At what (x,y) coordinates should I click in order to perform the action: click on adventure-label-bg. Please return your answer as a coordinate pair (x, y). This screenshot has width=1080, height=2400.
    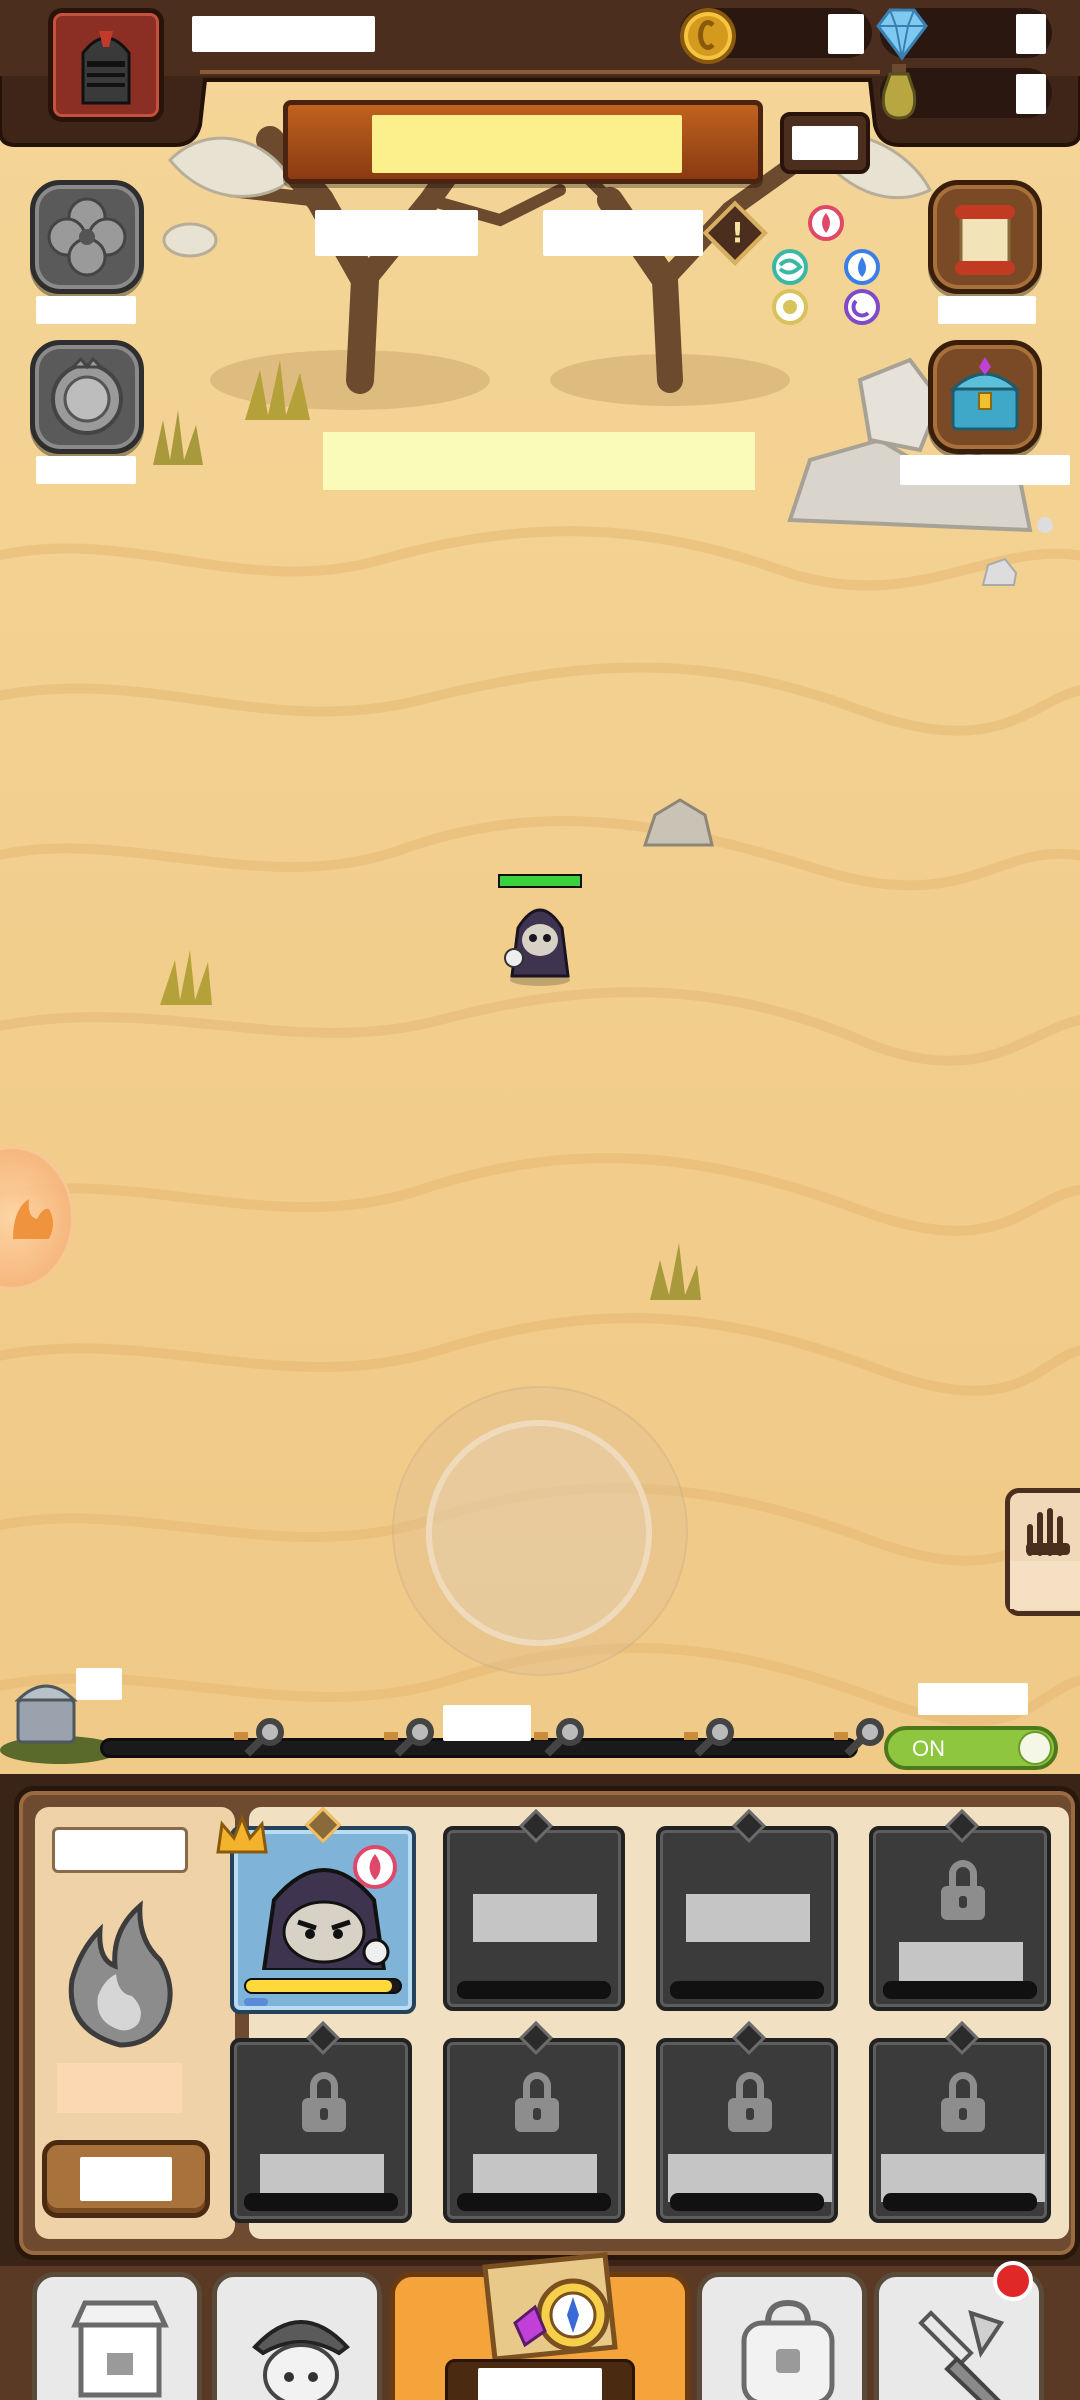
    Looking at the image, I should click on (540, 2379).